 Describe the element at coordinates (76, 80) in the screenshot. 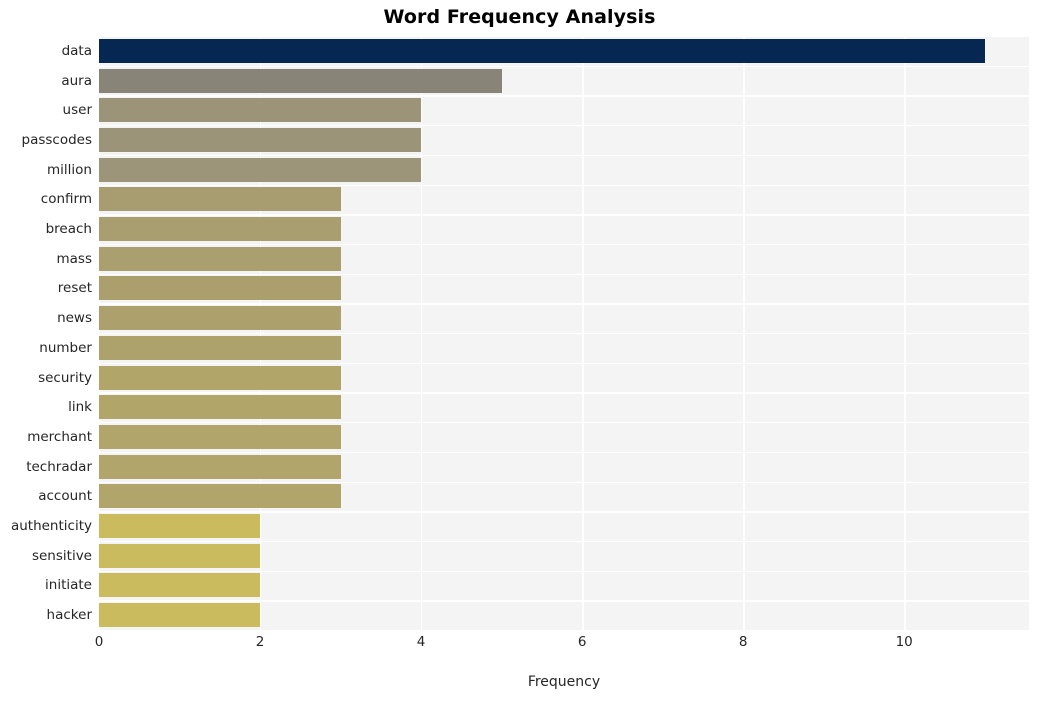

I see `y-tick-label: aura` at that location.